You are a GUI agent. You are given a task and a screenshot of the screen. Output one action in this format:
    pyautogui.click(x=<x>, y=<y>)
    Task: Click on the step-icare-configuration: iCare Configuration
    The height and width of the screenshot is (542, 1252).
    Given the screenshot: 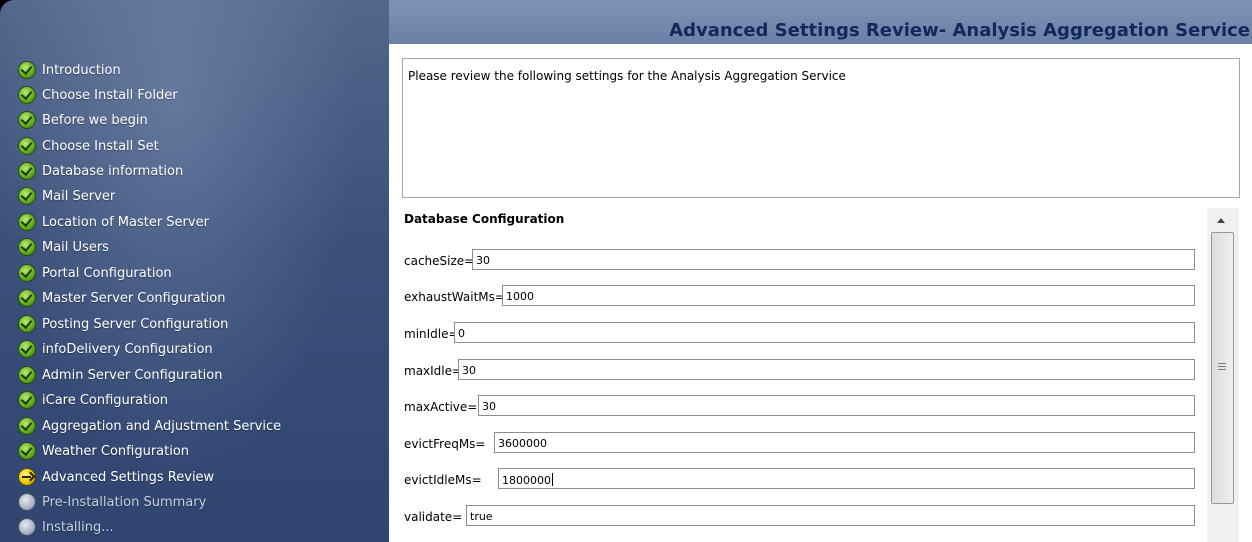 What is the action you would take?
    pyautogui.click(x=93, y=400)
    